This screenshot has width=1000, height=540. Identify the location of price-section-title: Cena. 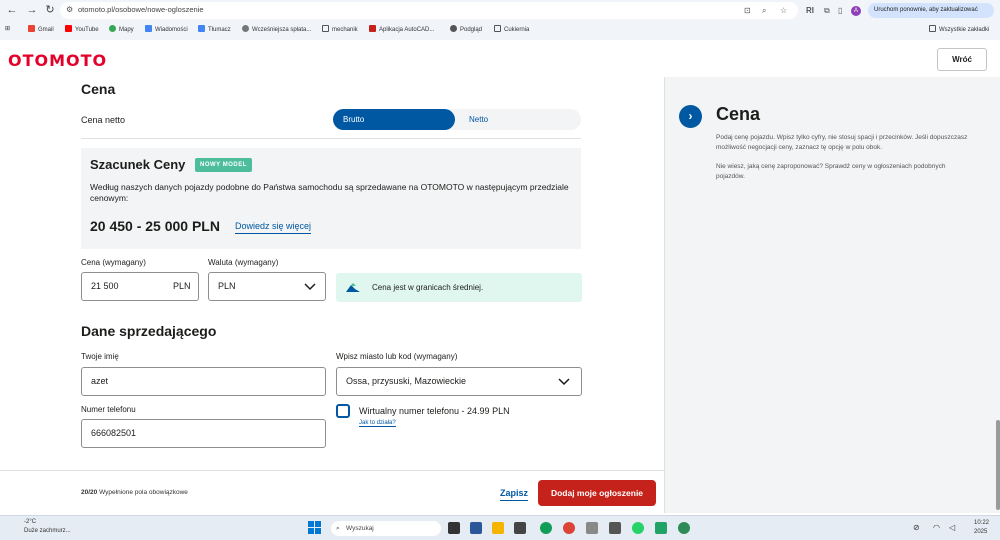
(98, 89).